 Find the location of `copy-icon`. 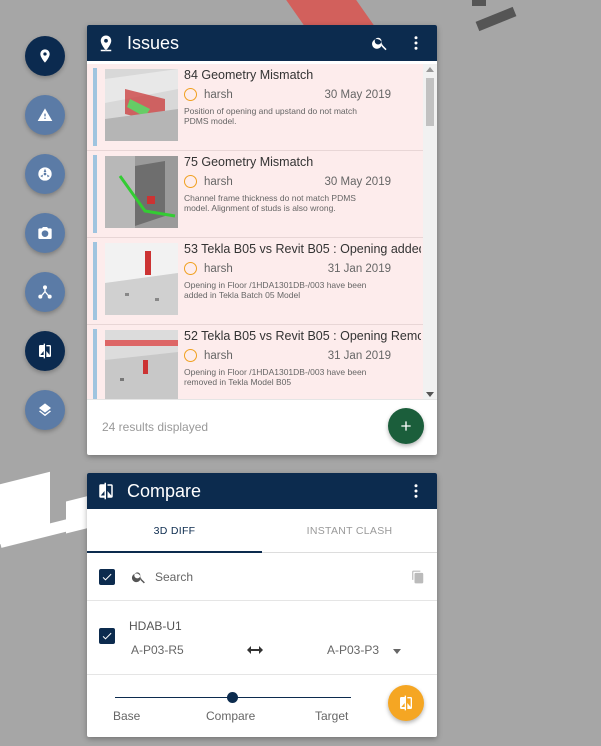

copy-icon is located at coordinates (418, 577).